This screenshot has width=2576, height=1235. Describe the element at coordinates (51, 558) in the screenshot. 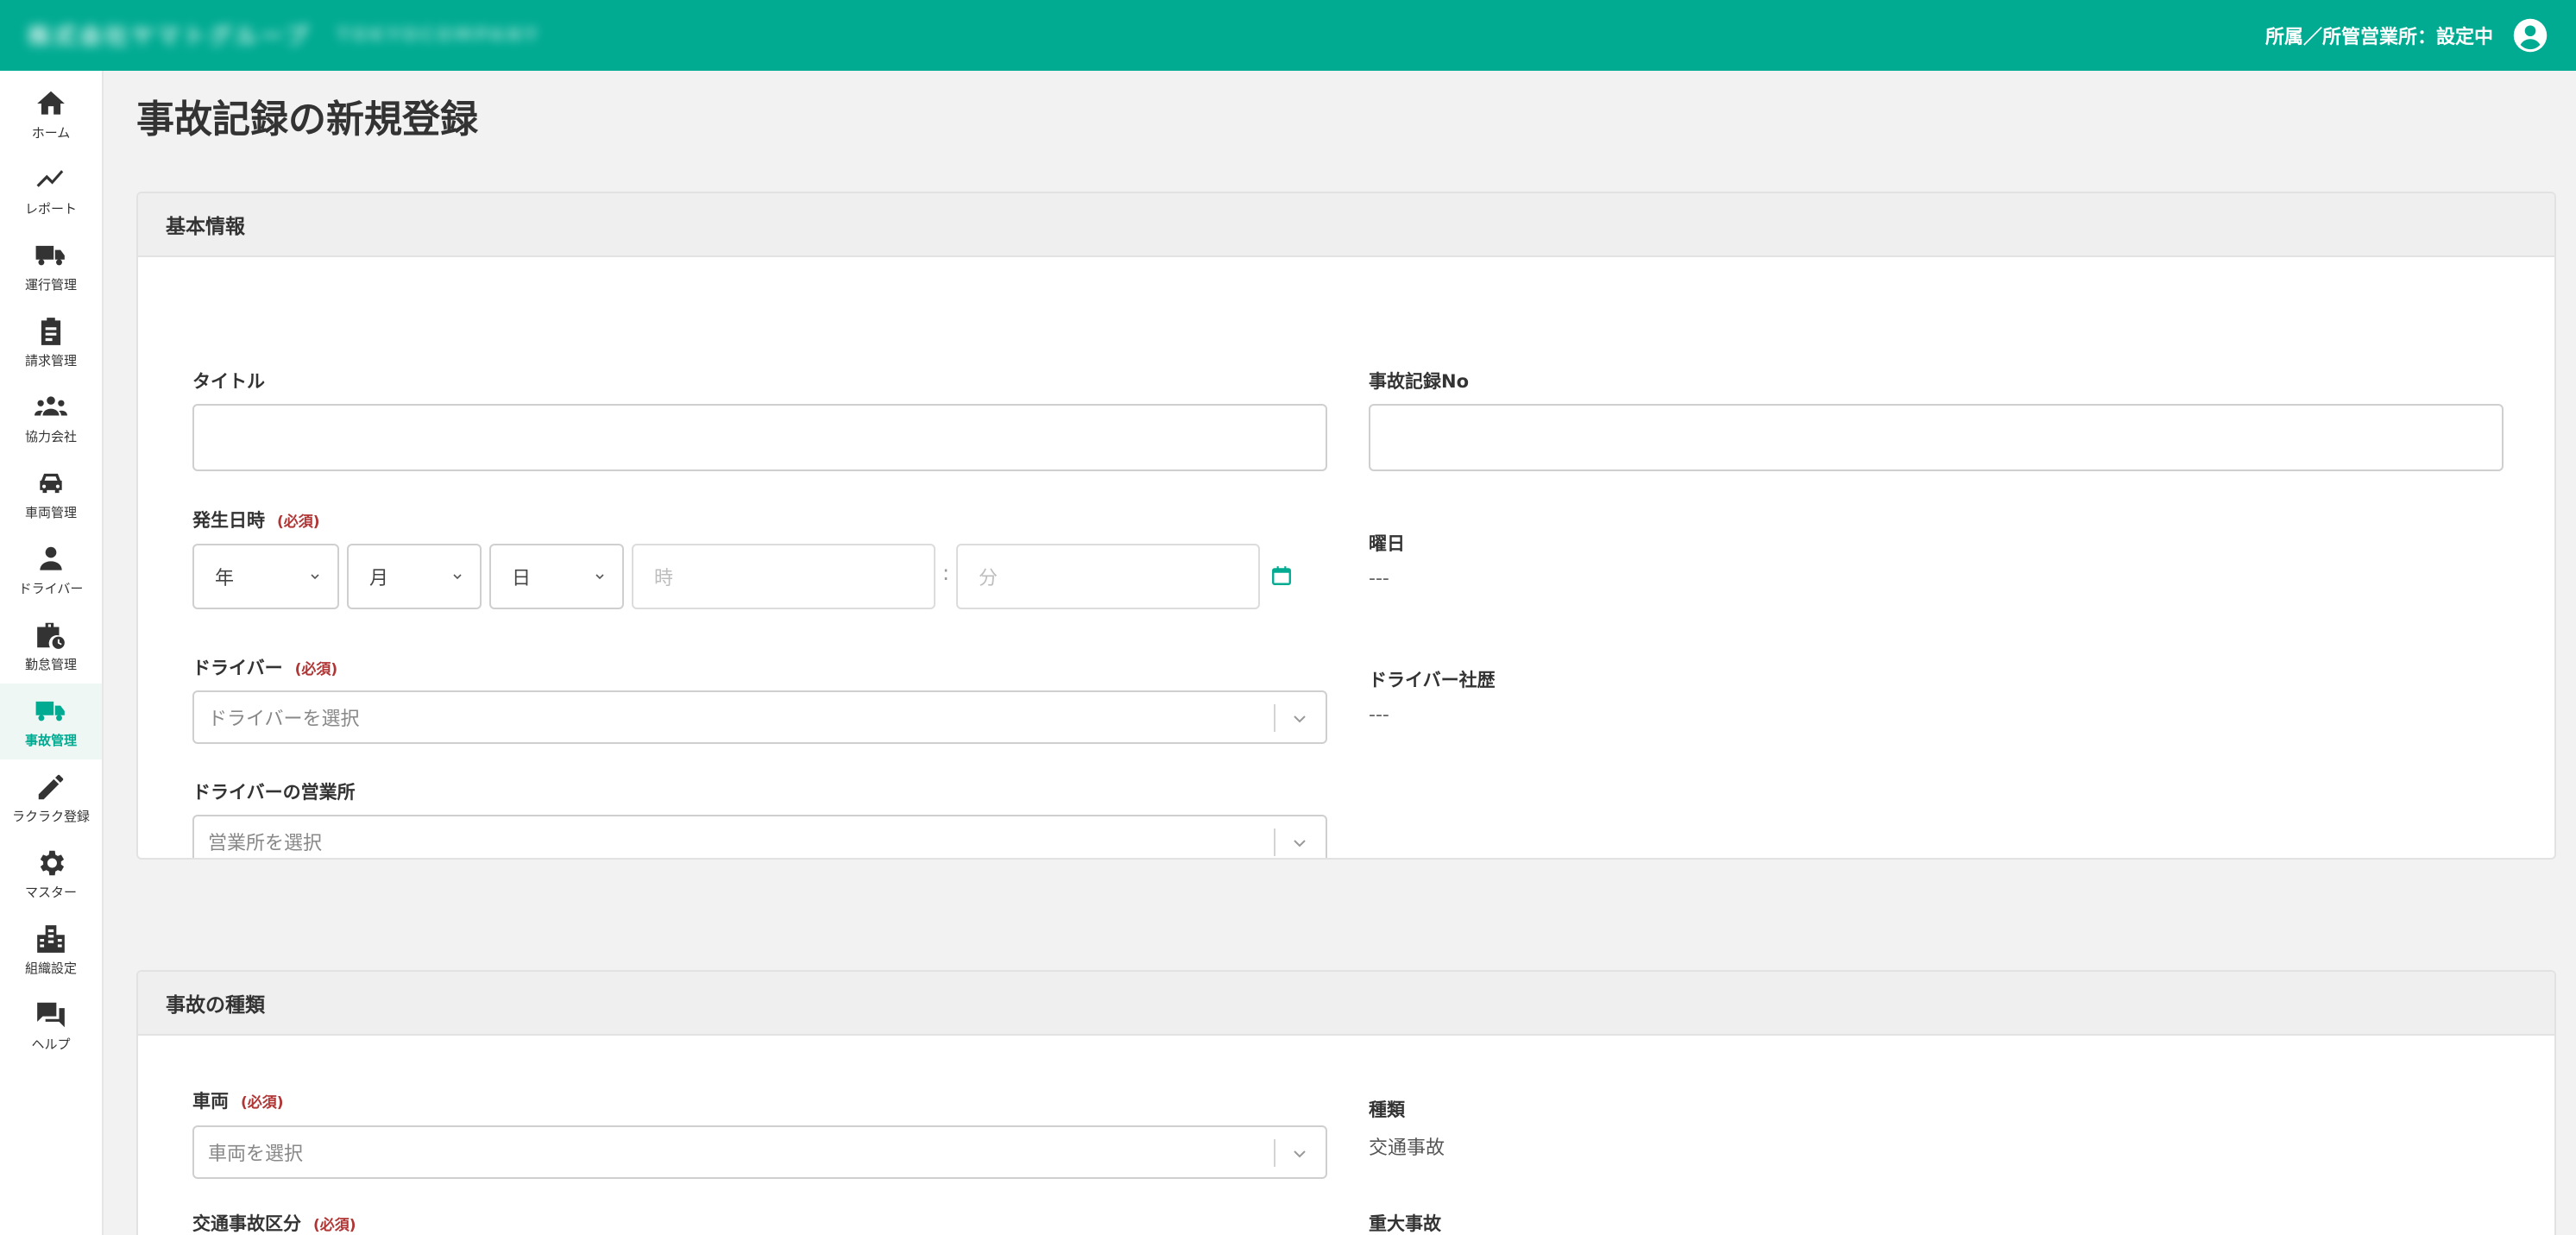

I see `person-icon` at that location.